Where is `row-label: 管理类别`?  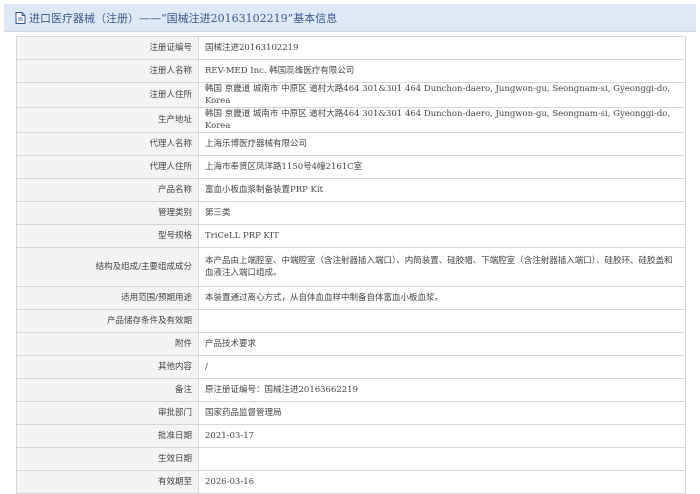
row-label: 管理类别 is located at coordinates (107, 213).